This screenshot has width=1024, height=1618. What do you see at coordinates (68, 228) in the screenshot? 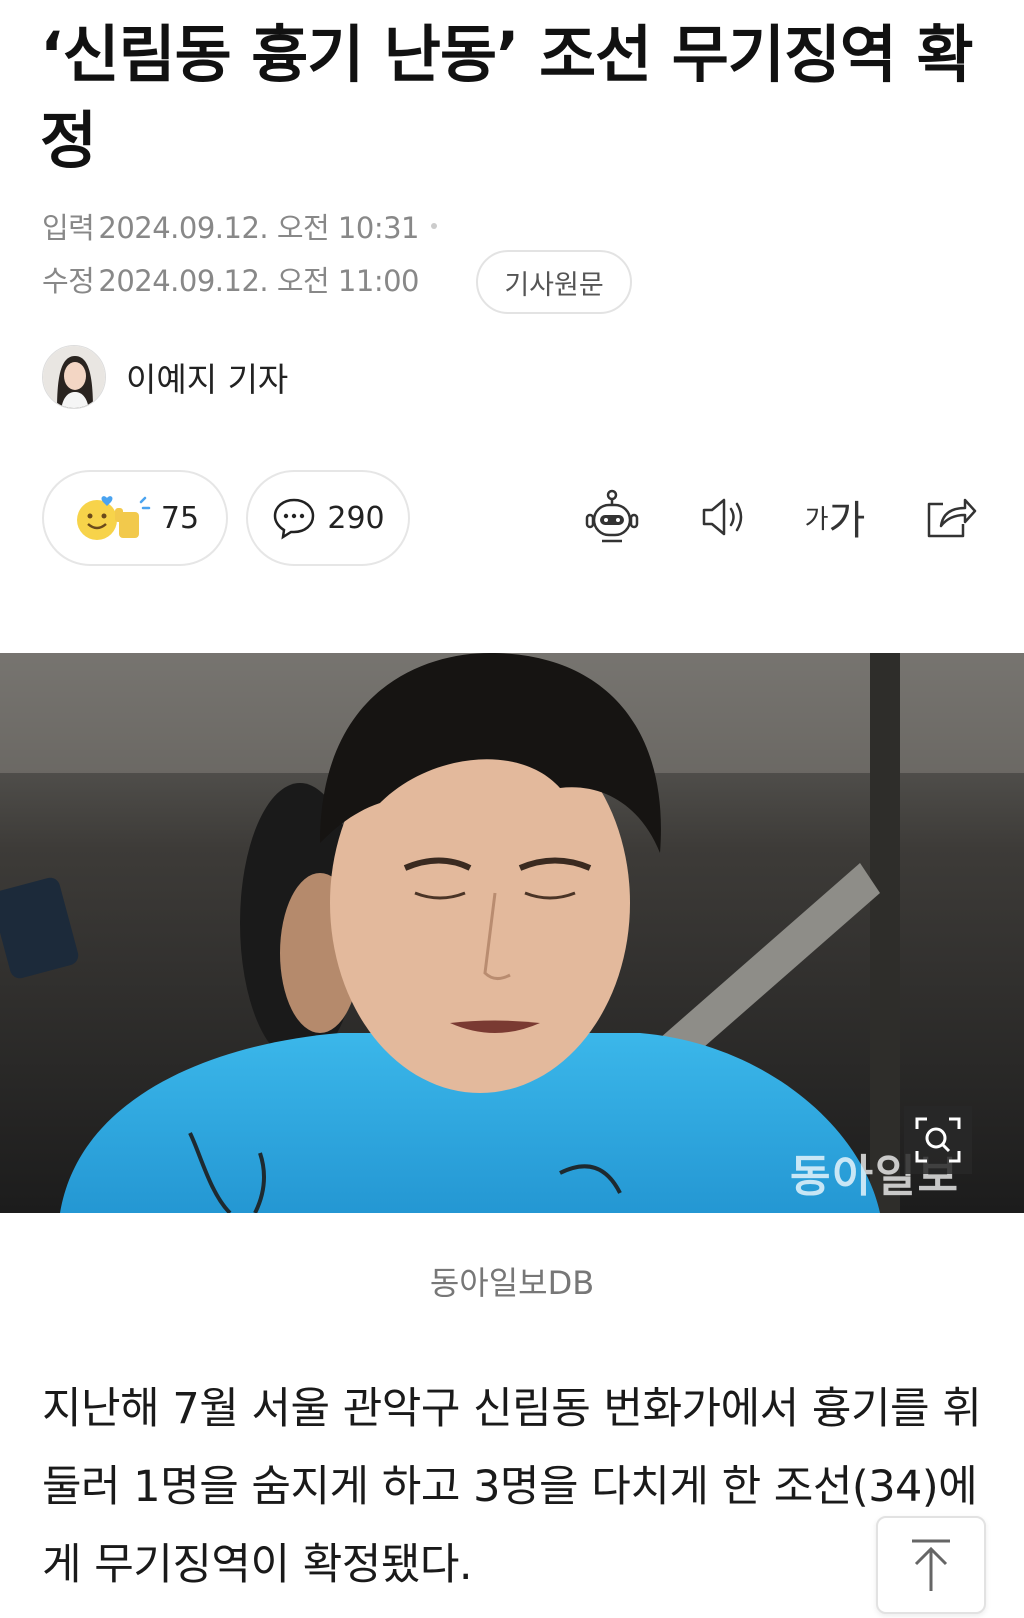
I see `input-label: 입력` at bounding box center [68, 228].